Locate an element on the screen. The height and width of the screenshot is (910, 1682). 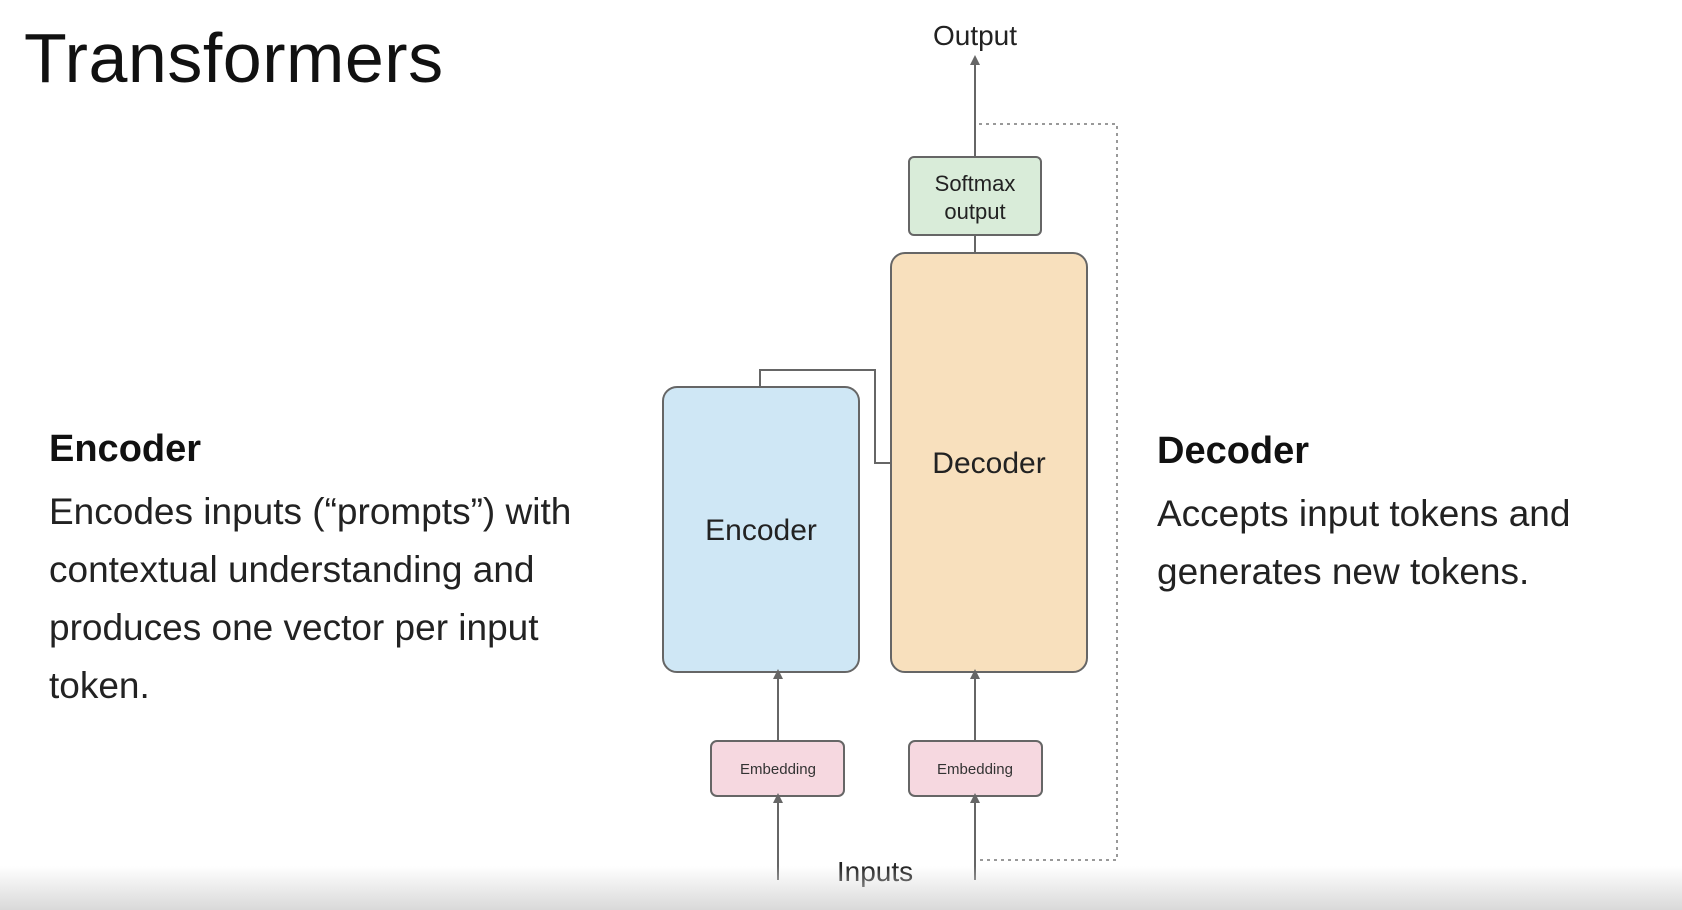
encoder-box-label: Encoder is located at coordinates (761, 530).